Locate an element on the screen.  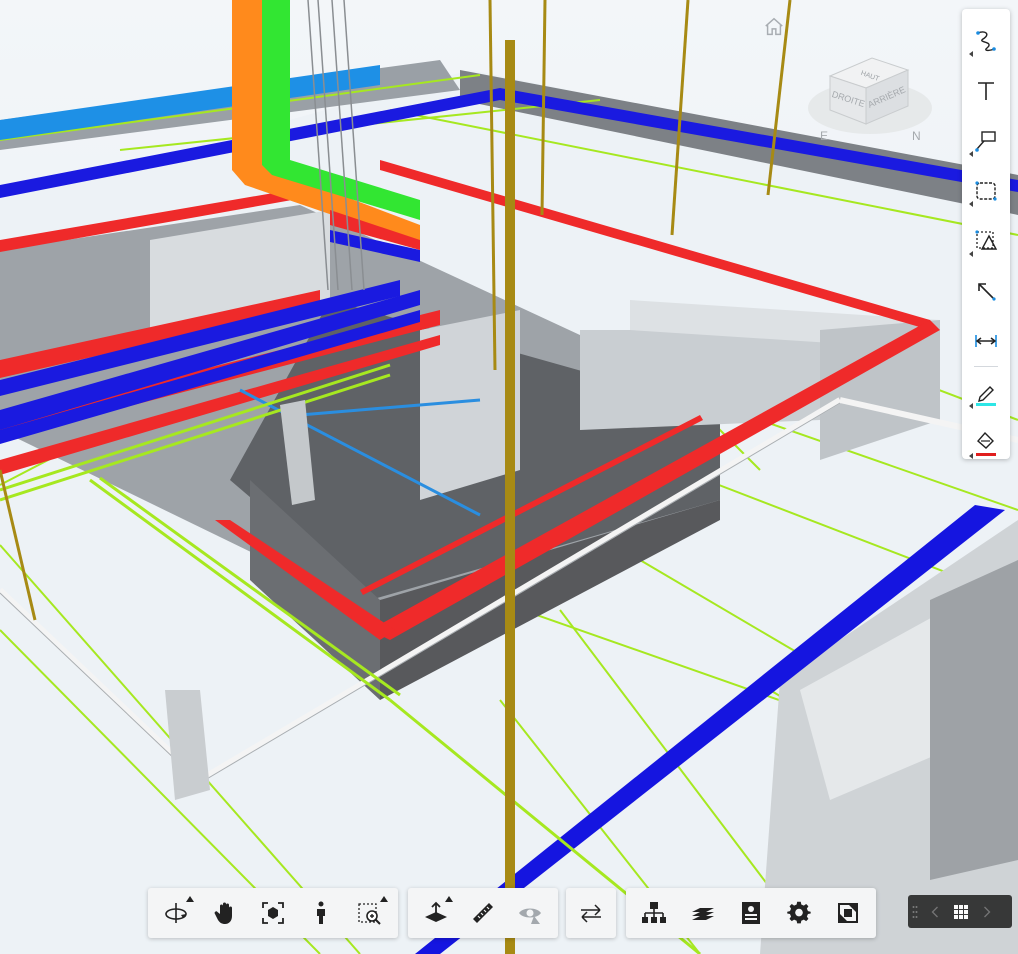
pan-icon is located at coordinates (223, 913).